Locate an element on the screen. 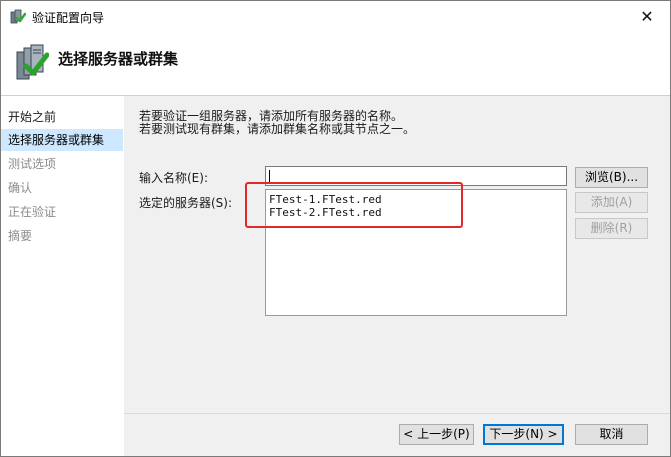 This screenshot has height=457, width=671. intro-text-line2: 若要测试现有群集，请添加群集名称或其节点之一。 is located at coordinates (277, 129).